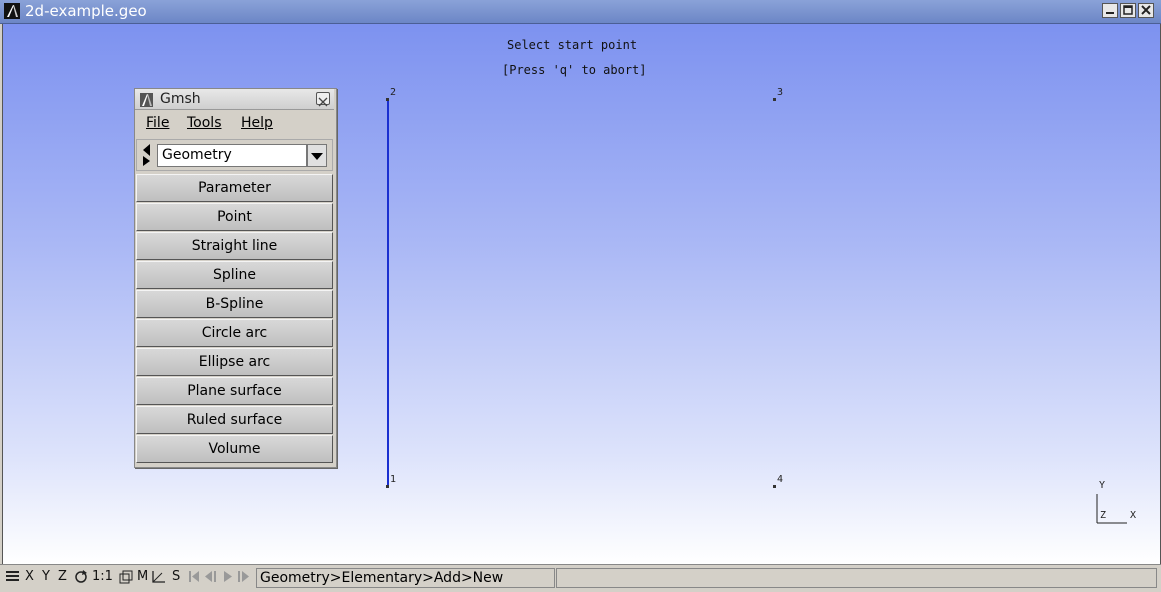 This screenshot has width=1161, height=592. What do you see at coordinates (12, 578) in the screenshot?
I see `menu-icon` at bounding box center [12, 578].